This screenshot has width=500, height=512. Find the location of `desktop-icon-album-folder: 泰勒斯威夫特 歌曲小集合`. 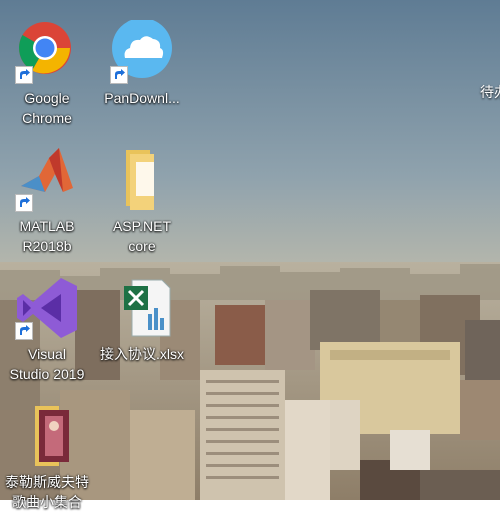

desktop-icon-album-folder: 泰勒斯威夫特 歌曲小集合 is located at coordinates (47, 458).